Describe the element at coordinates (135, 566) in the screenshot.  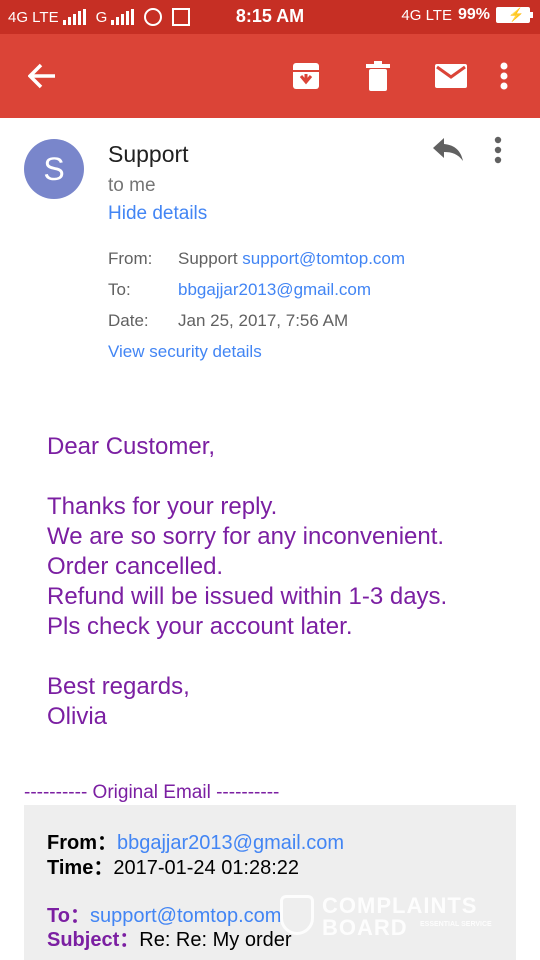
I see `message-line: Order cancelled.` at that location.